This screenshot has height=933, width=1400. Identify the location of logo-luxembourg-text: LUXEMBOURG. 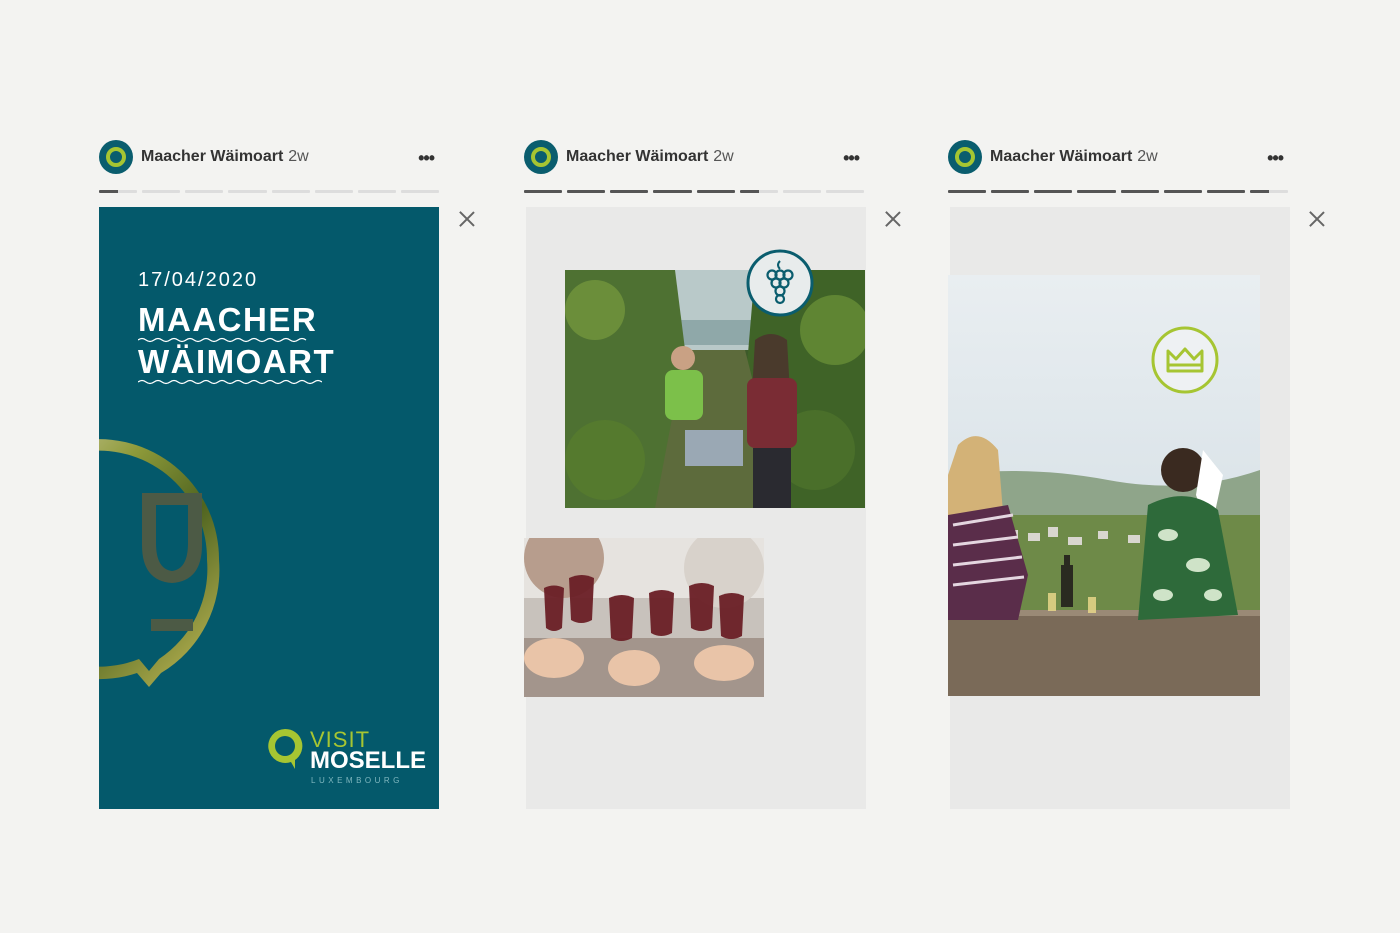
(357, 780).